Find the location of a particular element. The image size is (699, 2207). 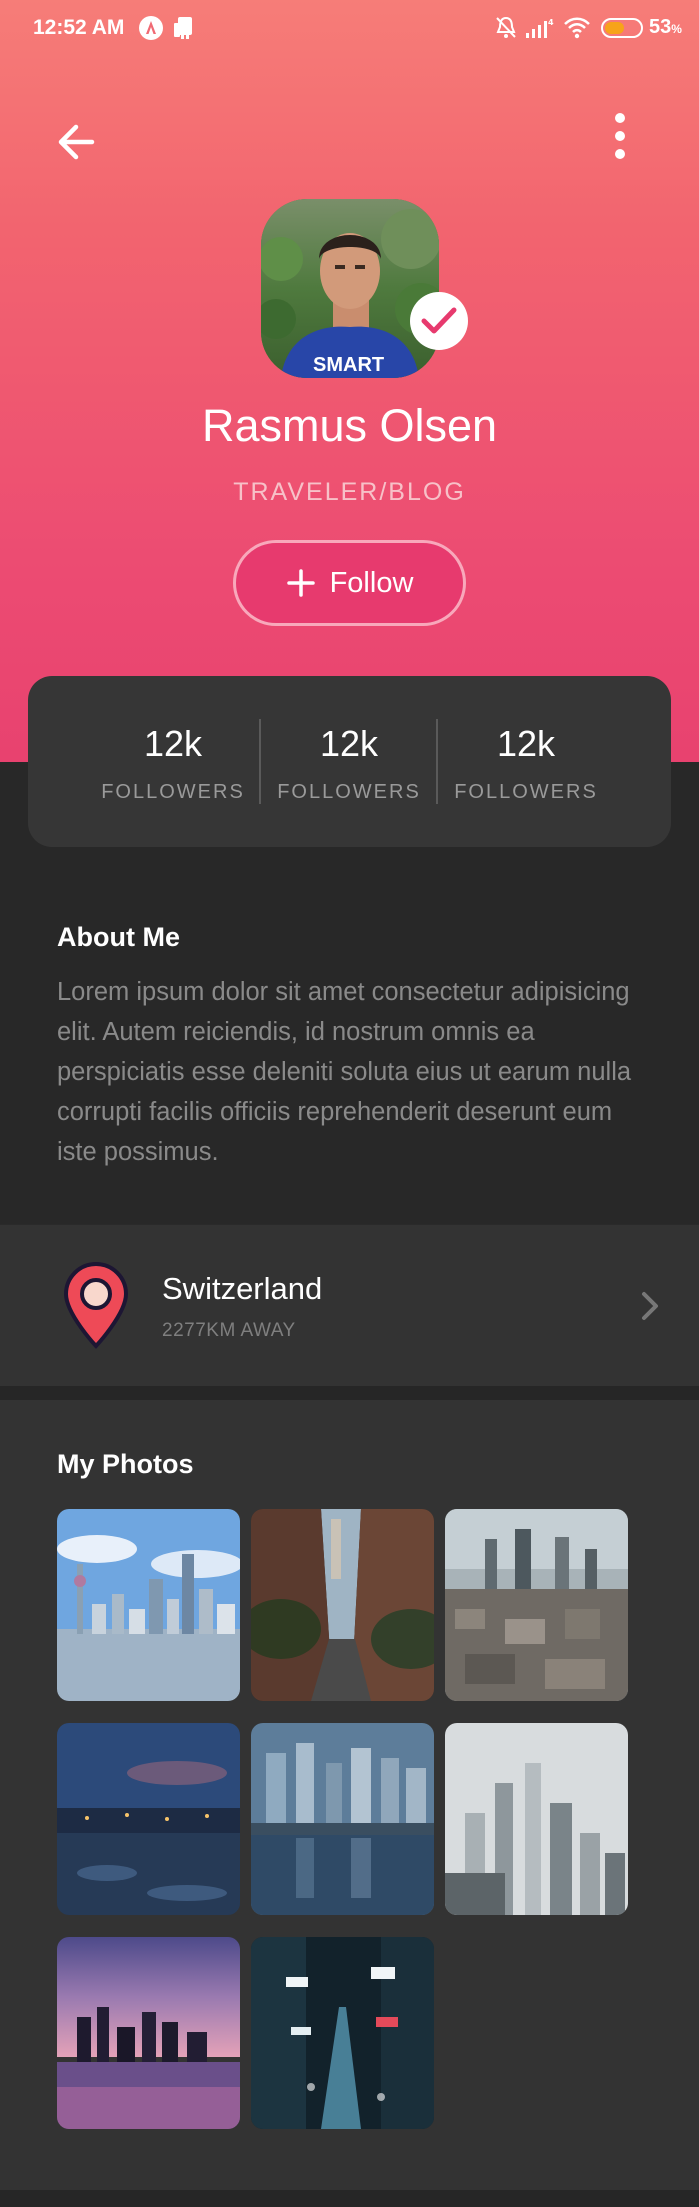

sunset-skyline-photo is located at coordinates (148, 2033).